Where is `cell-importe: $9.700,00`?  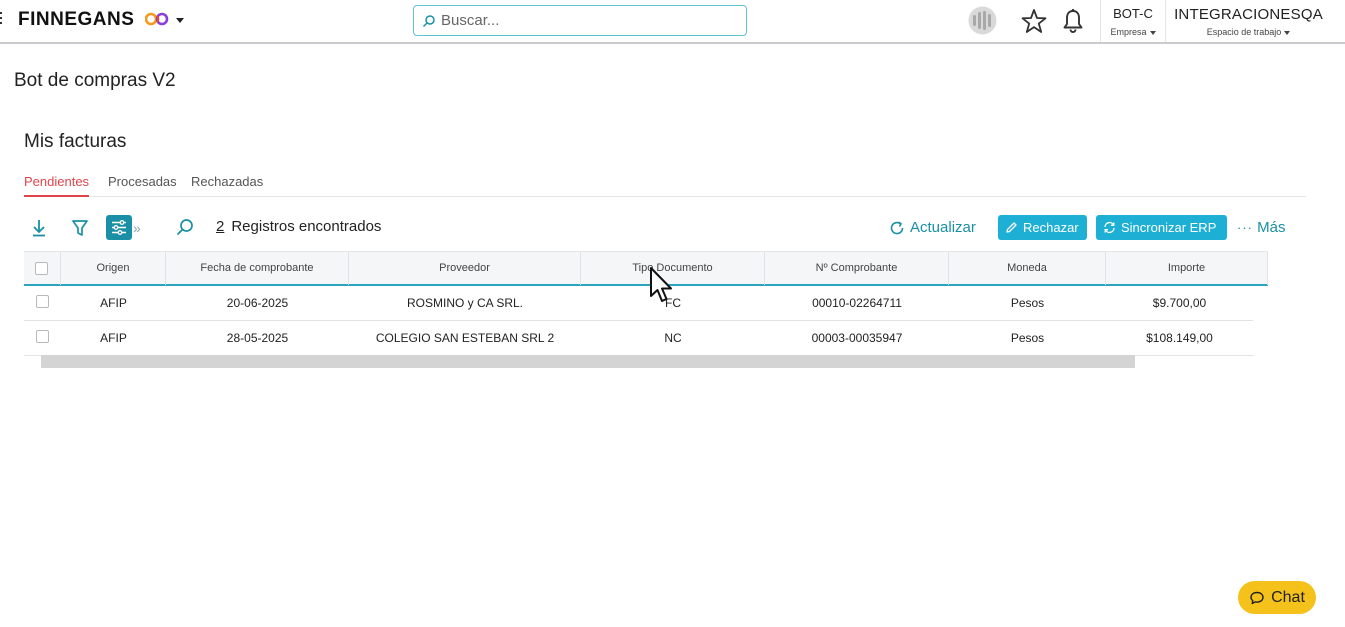 cell-importe: $9.700,00 is located at coordinates (1179, 303).